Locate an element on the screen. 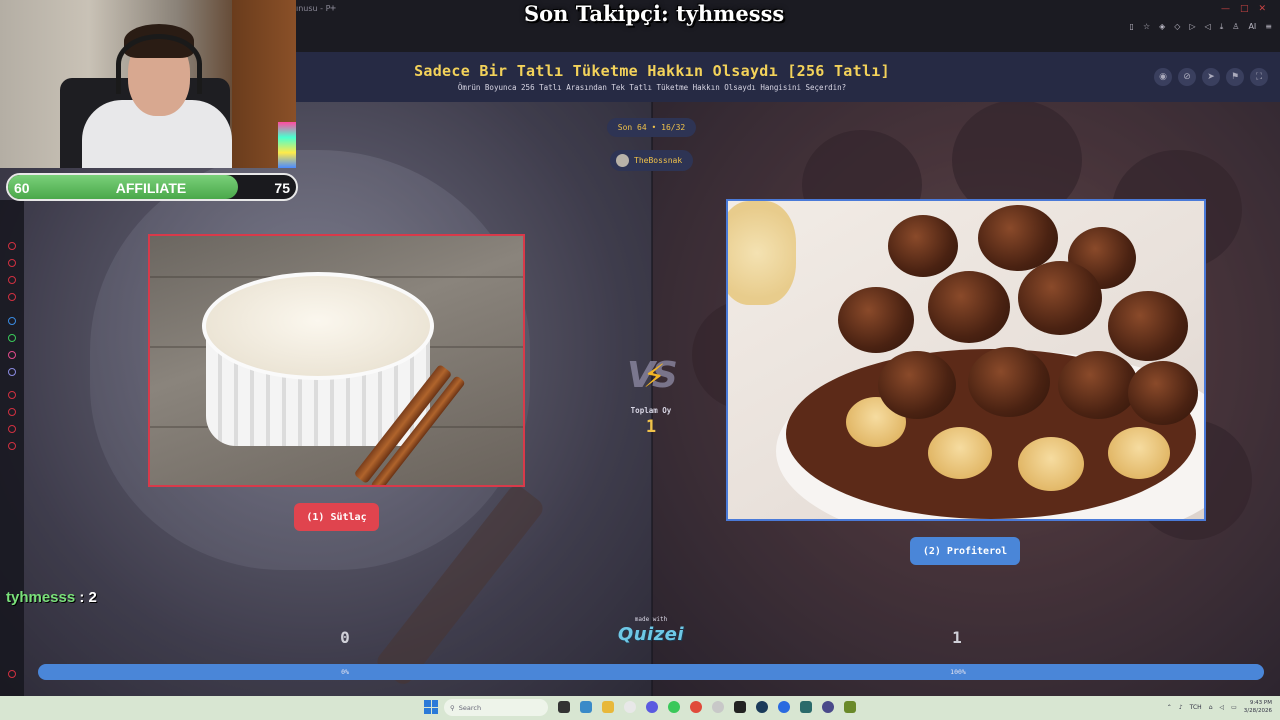 This screenshot has height=720, width=1280. lightning-icon: ⚡ is located at coordinates (654, 376).